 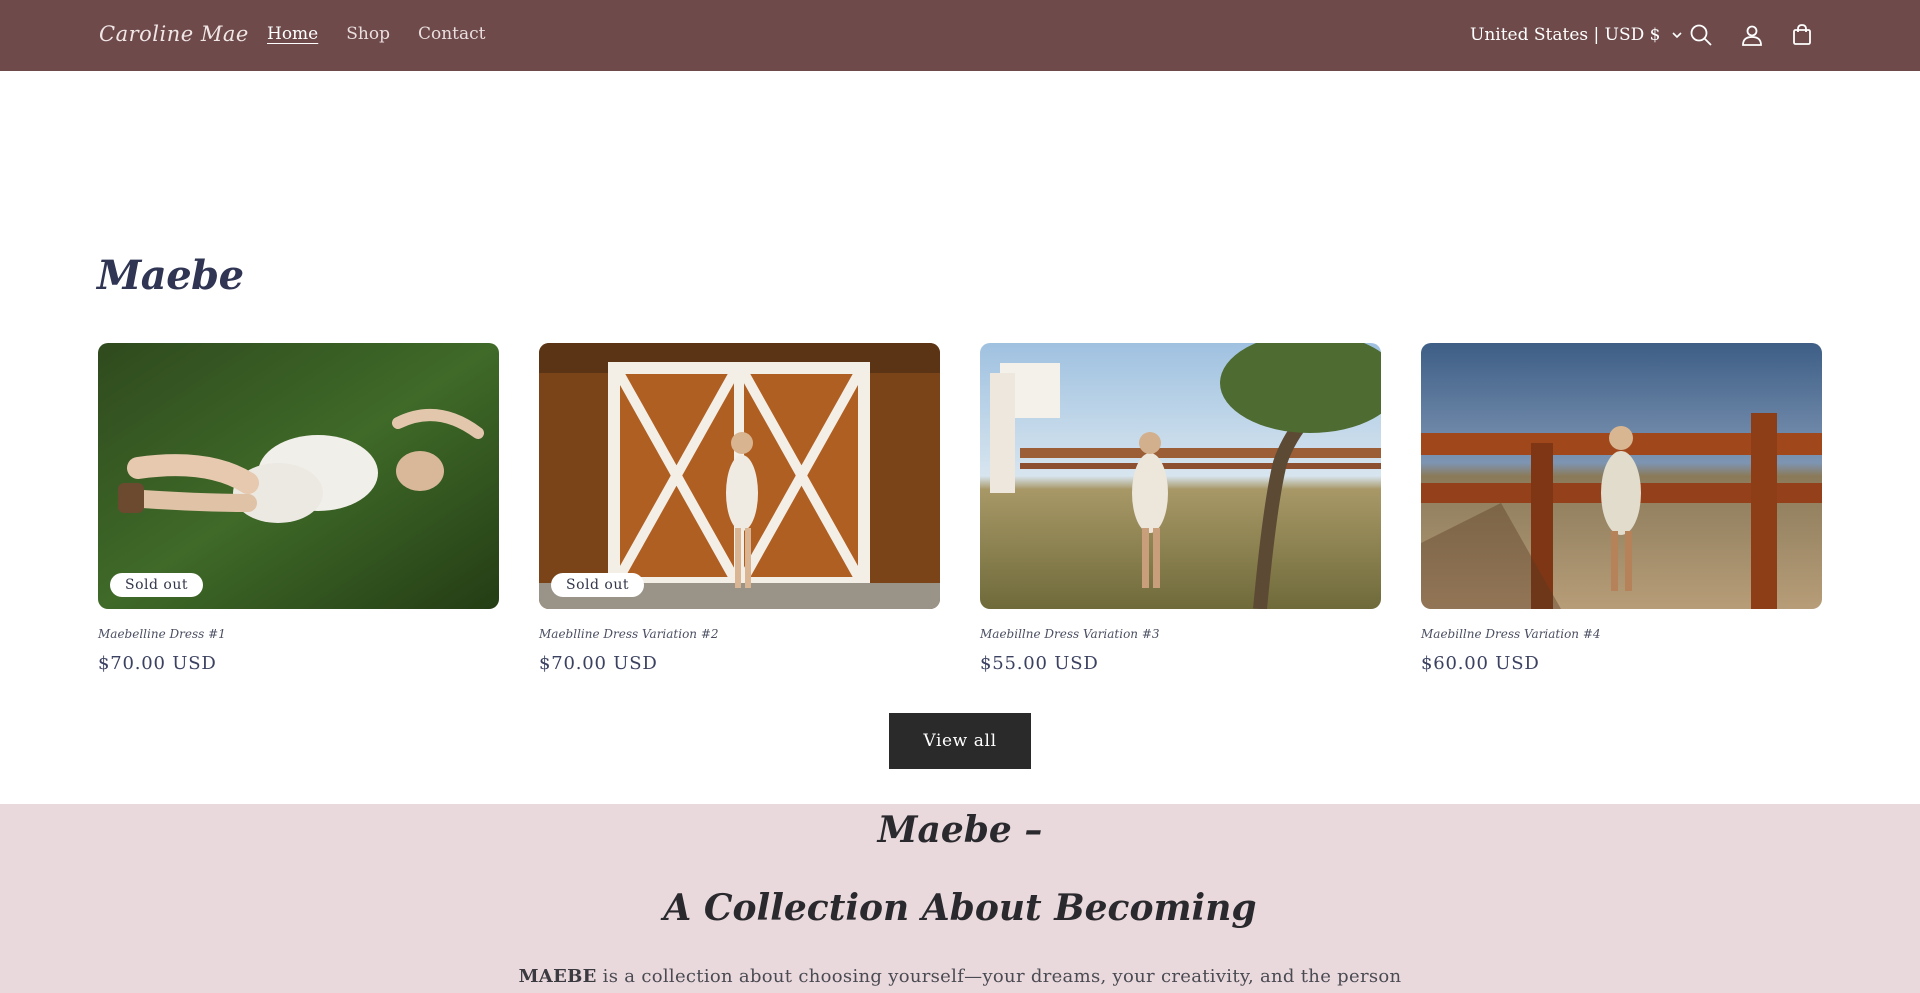 I want to click on main-nav: Home Shop Contact, so click(x=376, y=34).